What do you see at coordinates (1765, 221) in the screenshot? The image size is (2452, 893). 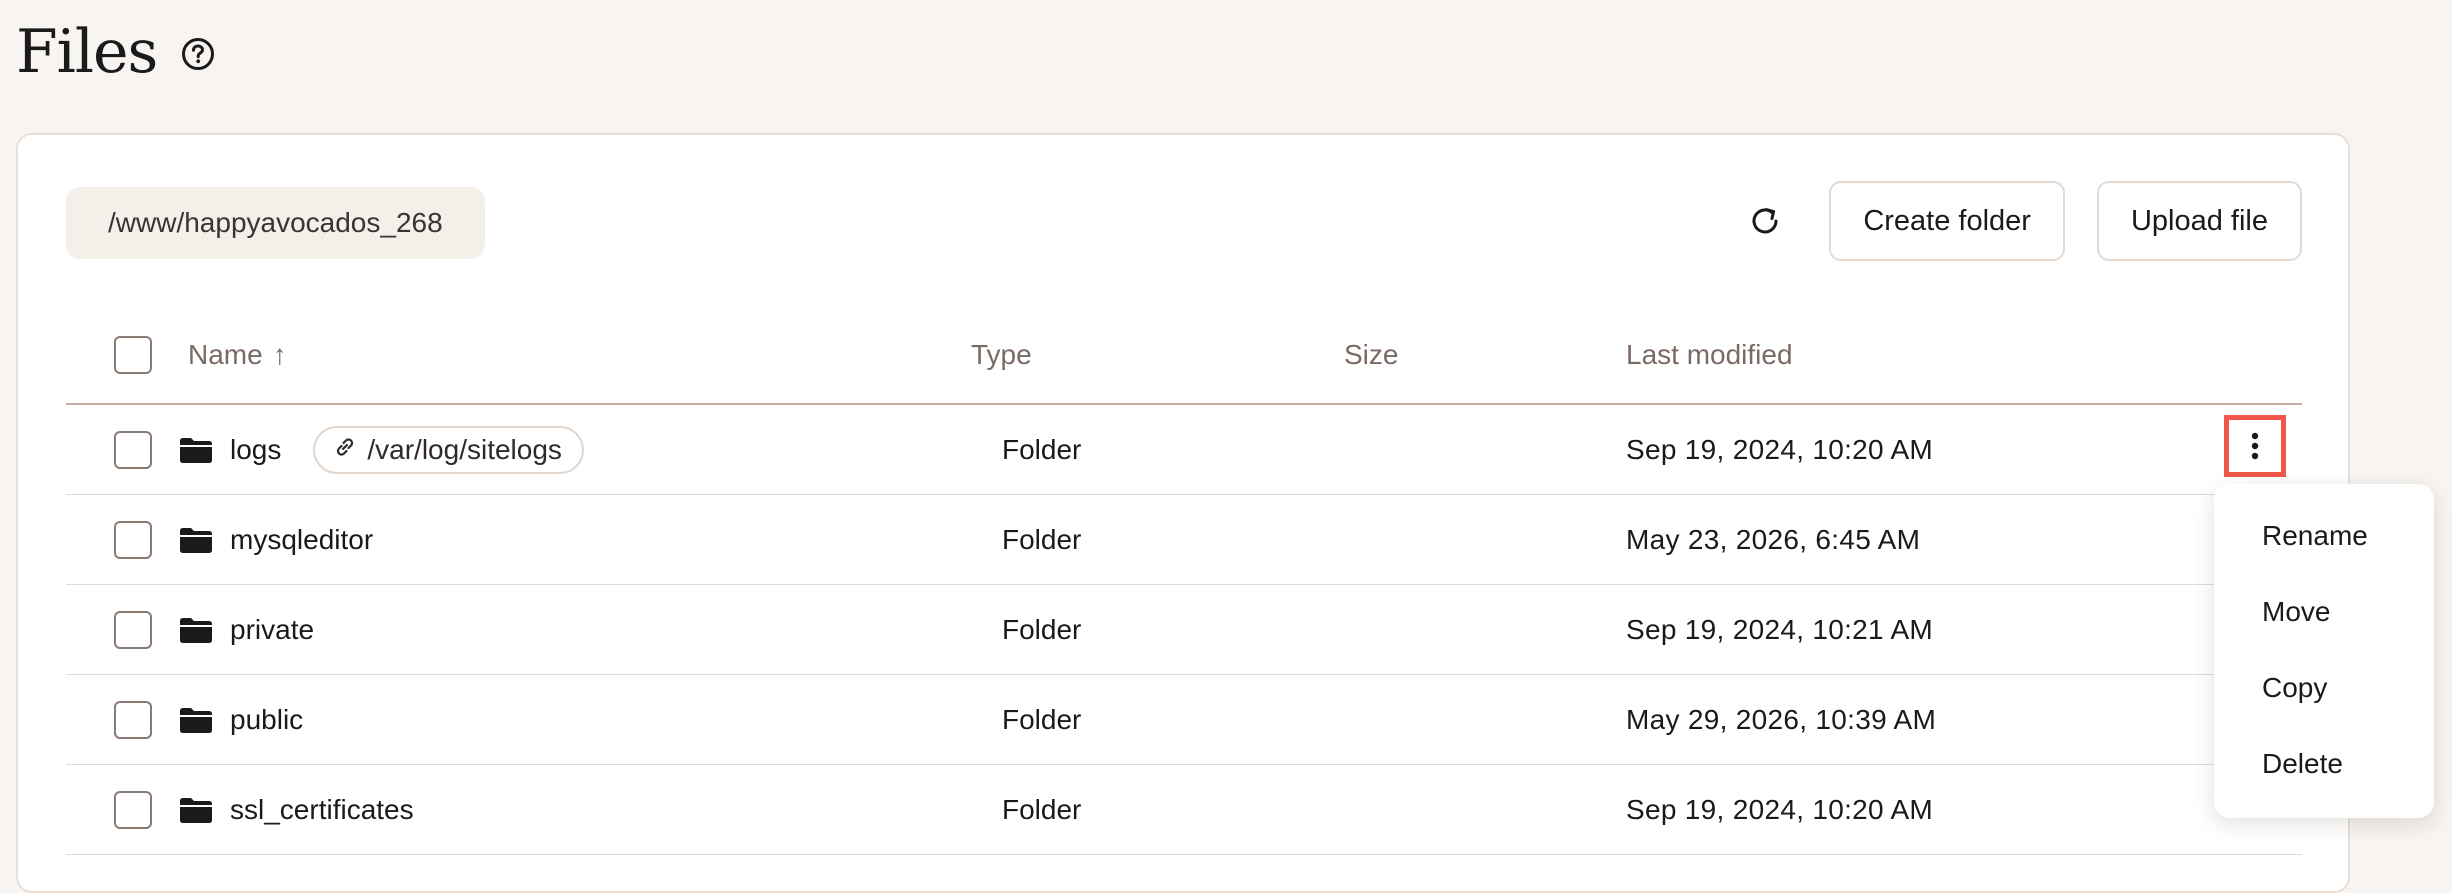 I see `refresh-icon` at bounding box center [1765, 221].